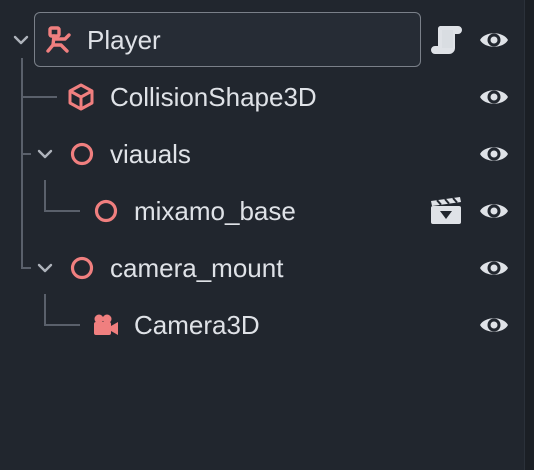 This screenshot has width=534, height=470. I want to click on script-icon, so click(446, 40).